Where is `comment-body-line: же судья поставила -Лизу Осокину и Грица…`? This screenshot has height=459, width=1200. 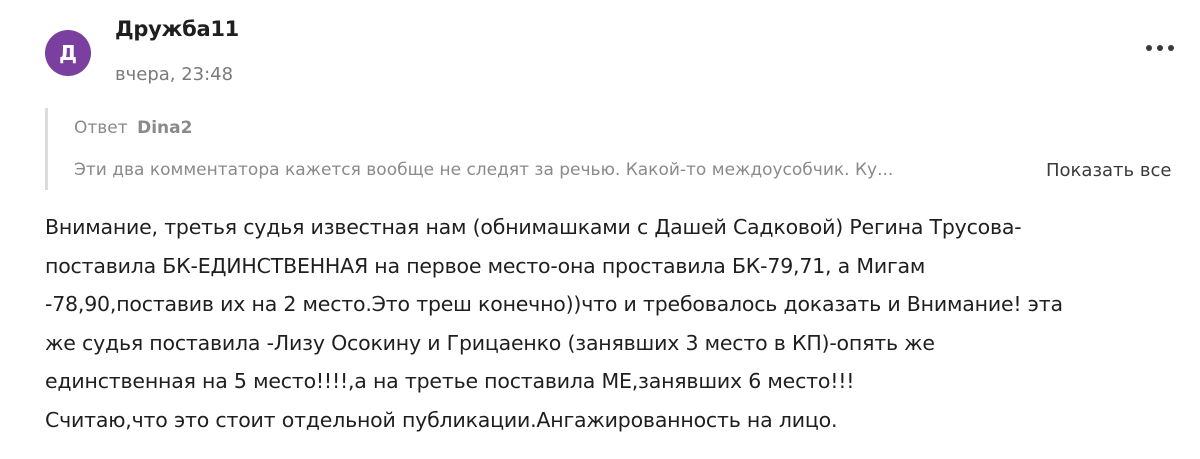 comment-body-line: же судья поставила -Лизу Осокину и Грица… is located at coordinates (490, 342).